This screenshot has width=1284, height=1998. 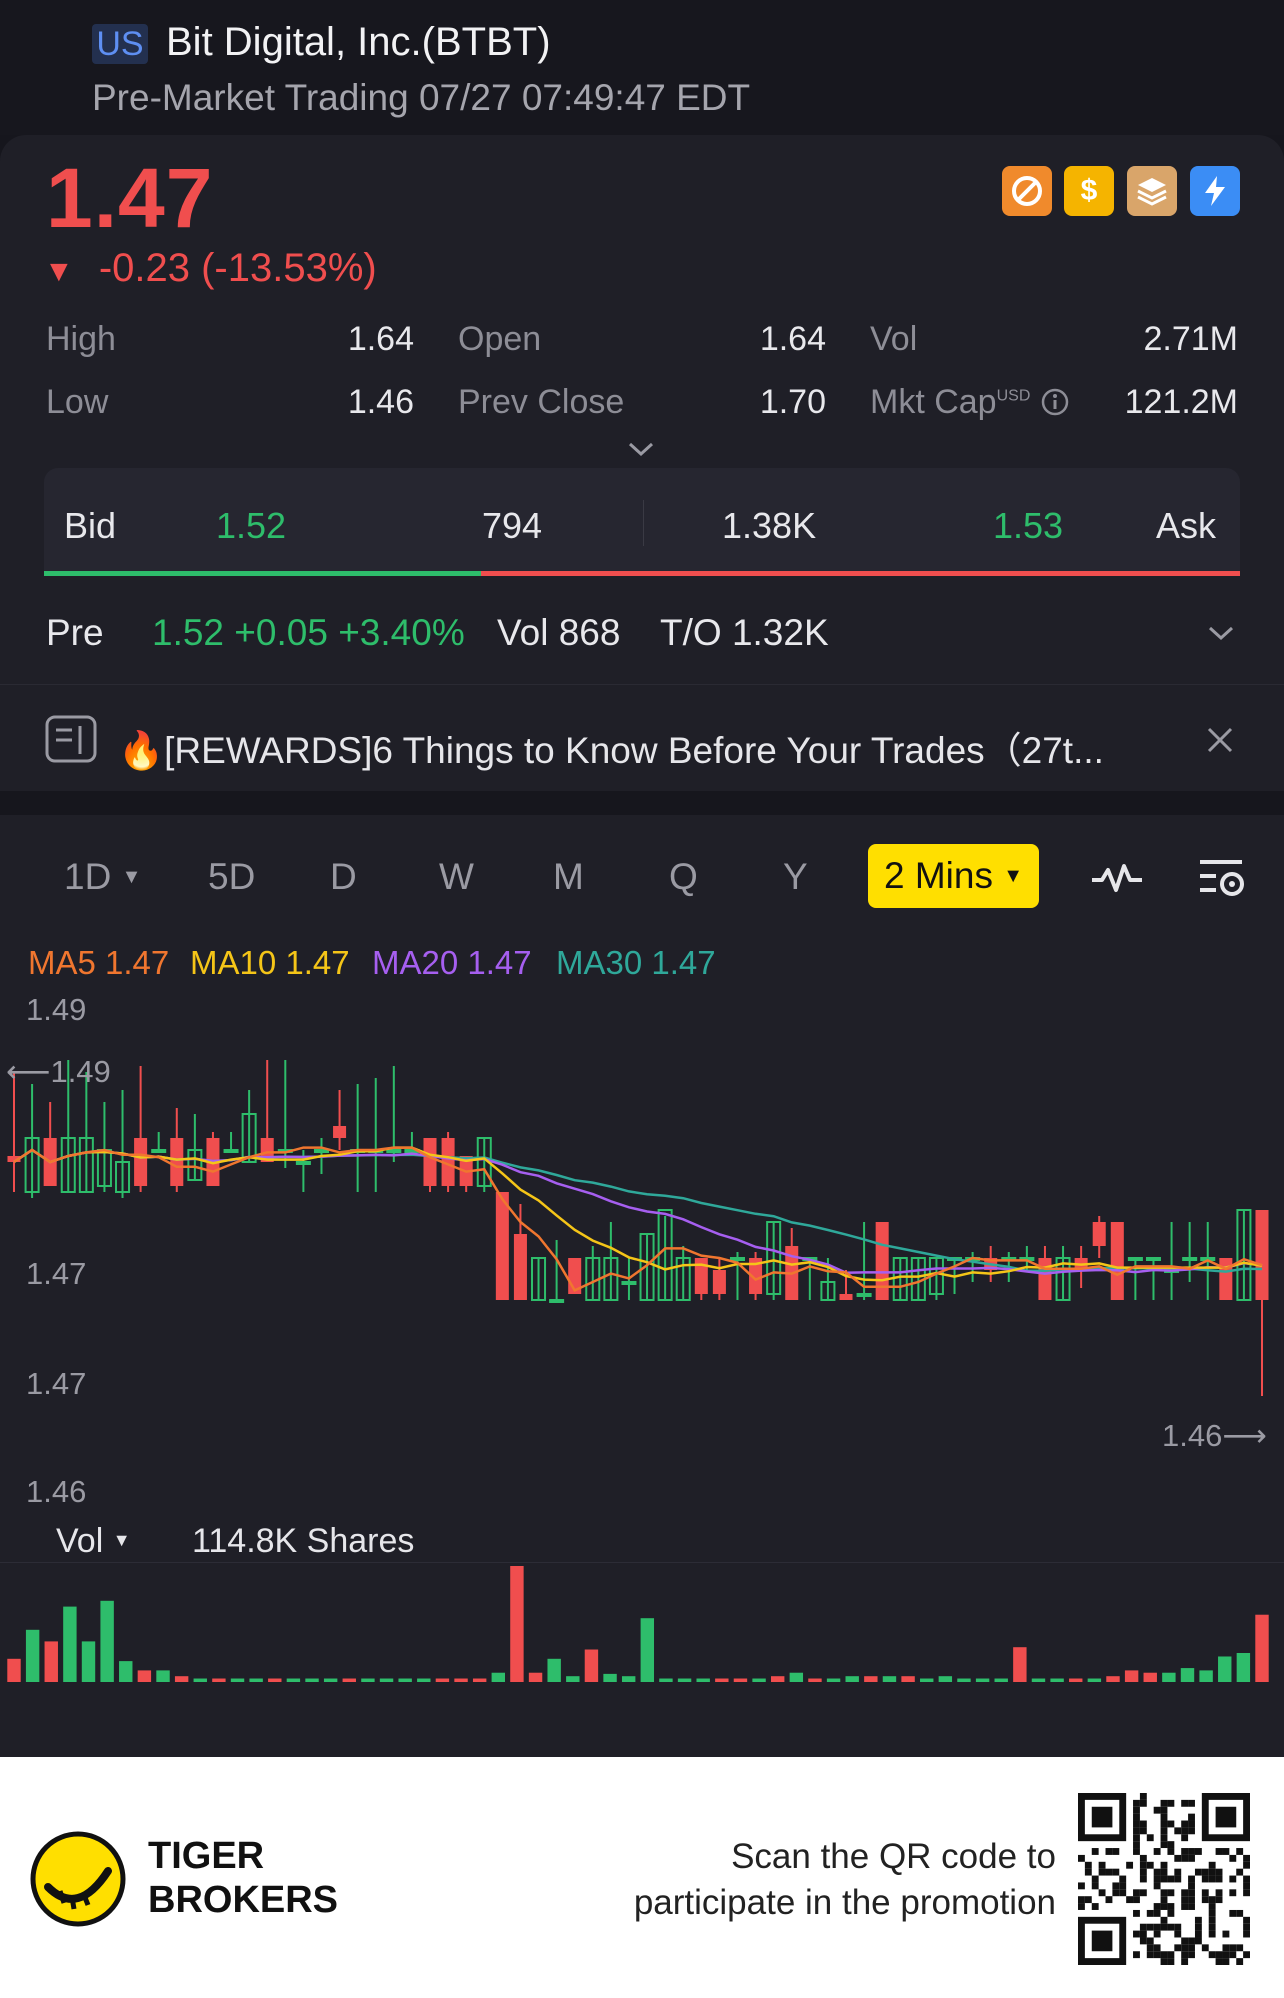 What do you see at coordinates (75, 632) in the screenshot?
I see `pre-label: Pre` at bounding box center [75, 632].